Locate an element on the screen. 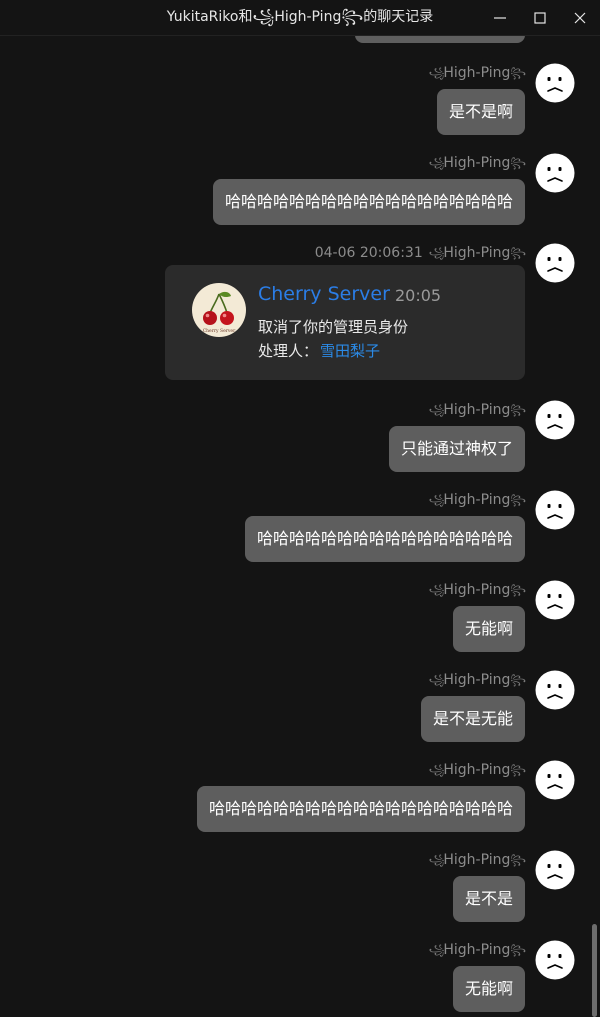  card-handler-link: 雪田梨子 is located at coordinates (350, 351).